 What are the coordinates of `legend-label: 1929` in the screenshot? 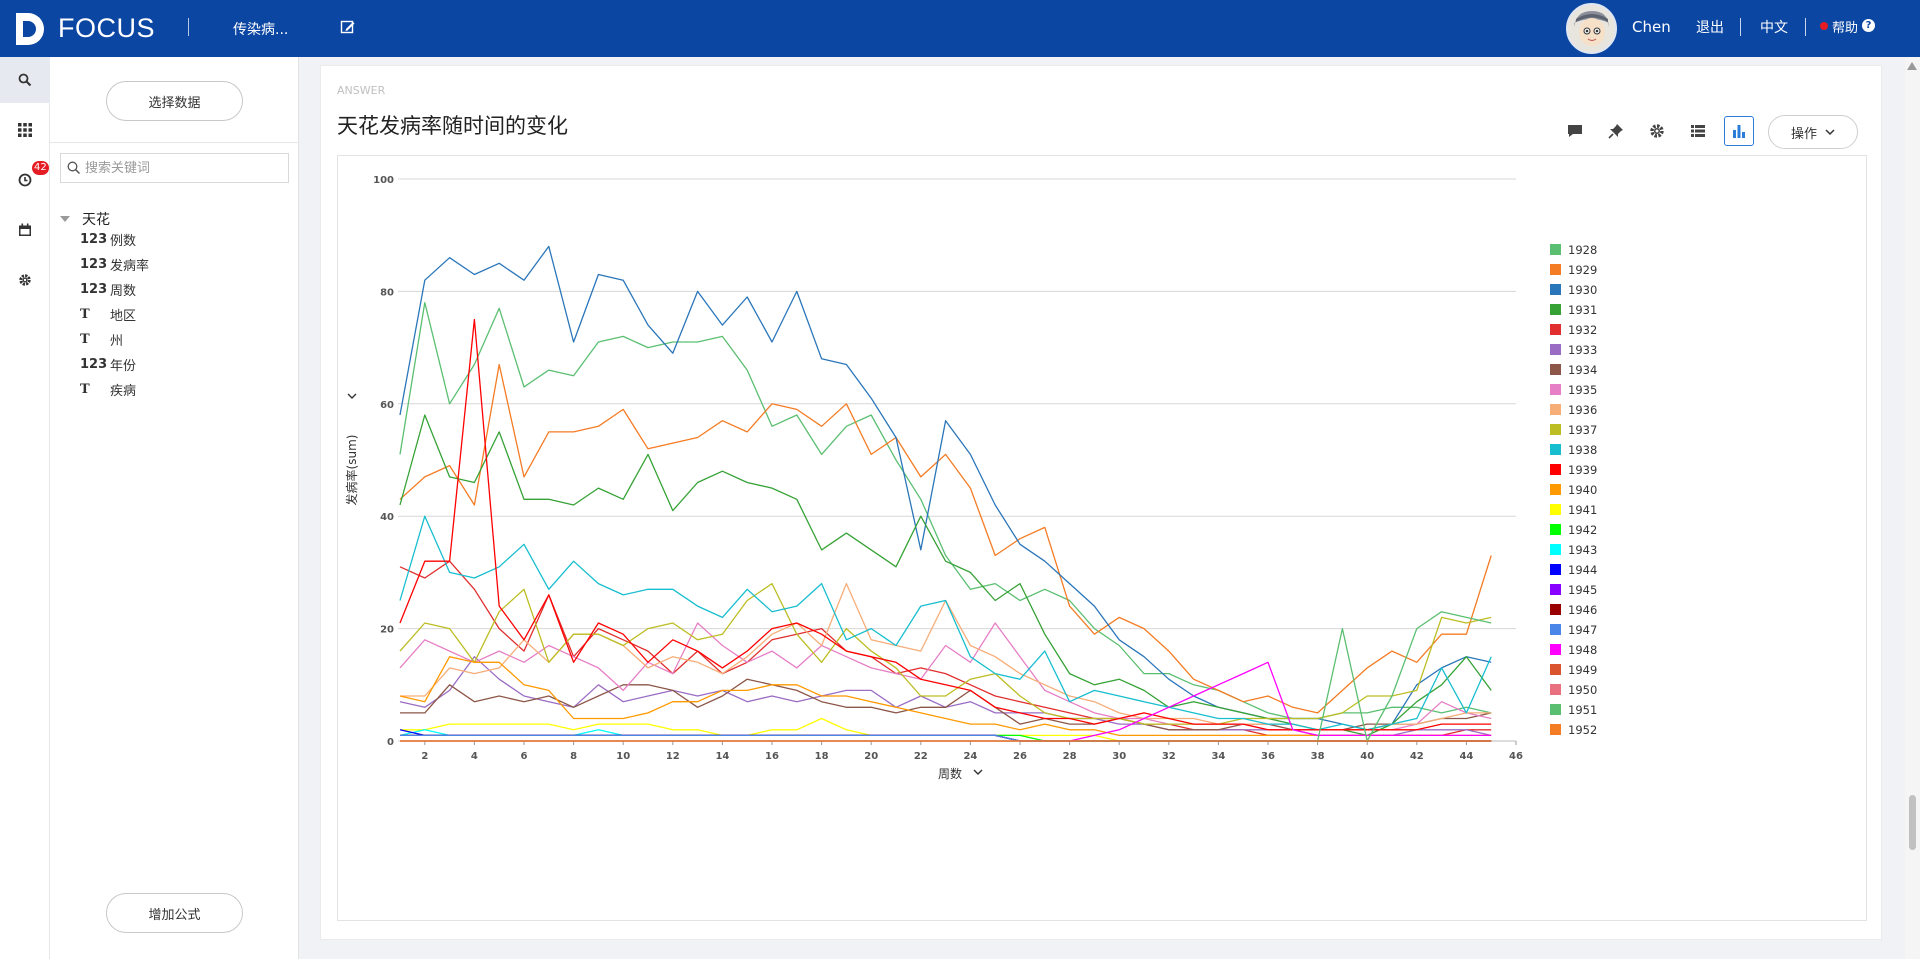 It's located at (1582, 270).